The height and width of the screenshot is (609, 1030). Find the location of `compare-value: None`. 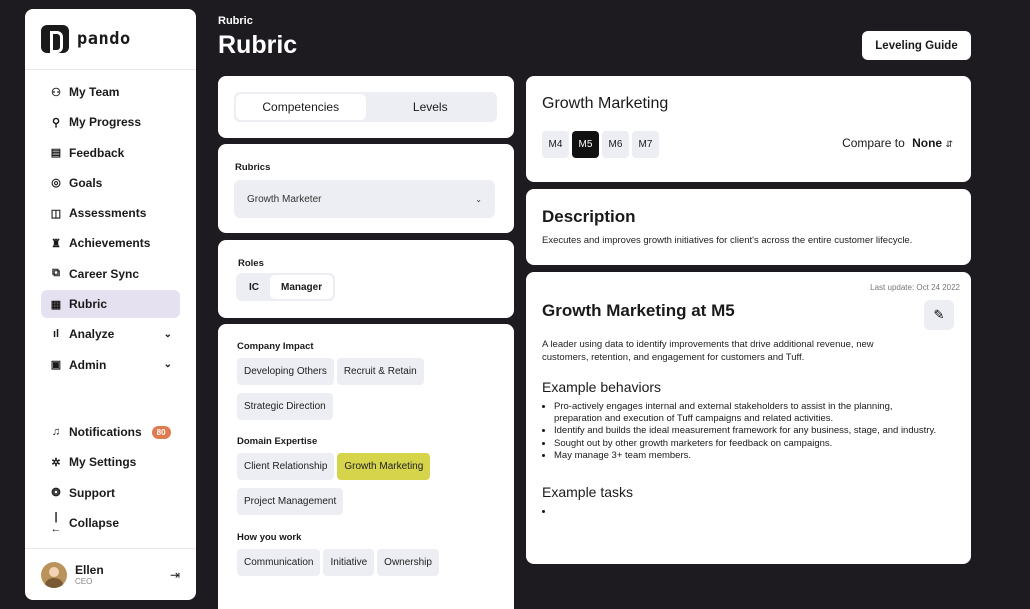

compare-value: None is located at coordinates (927, 143).